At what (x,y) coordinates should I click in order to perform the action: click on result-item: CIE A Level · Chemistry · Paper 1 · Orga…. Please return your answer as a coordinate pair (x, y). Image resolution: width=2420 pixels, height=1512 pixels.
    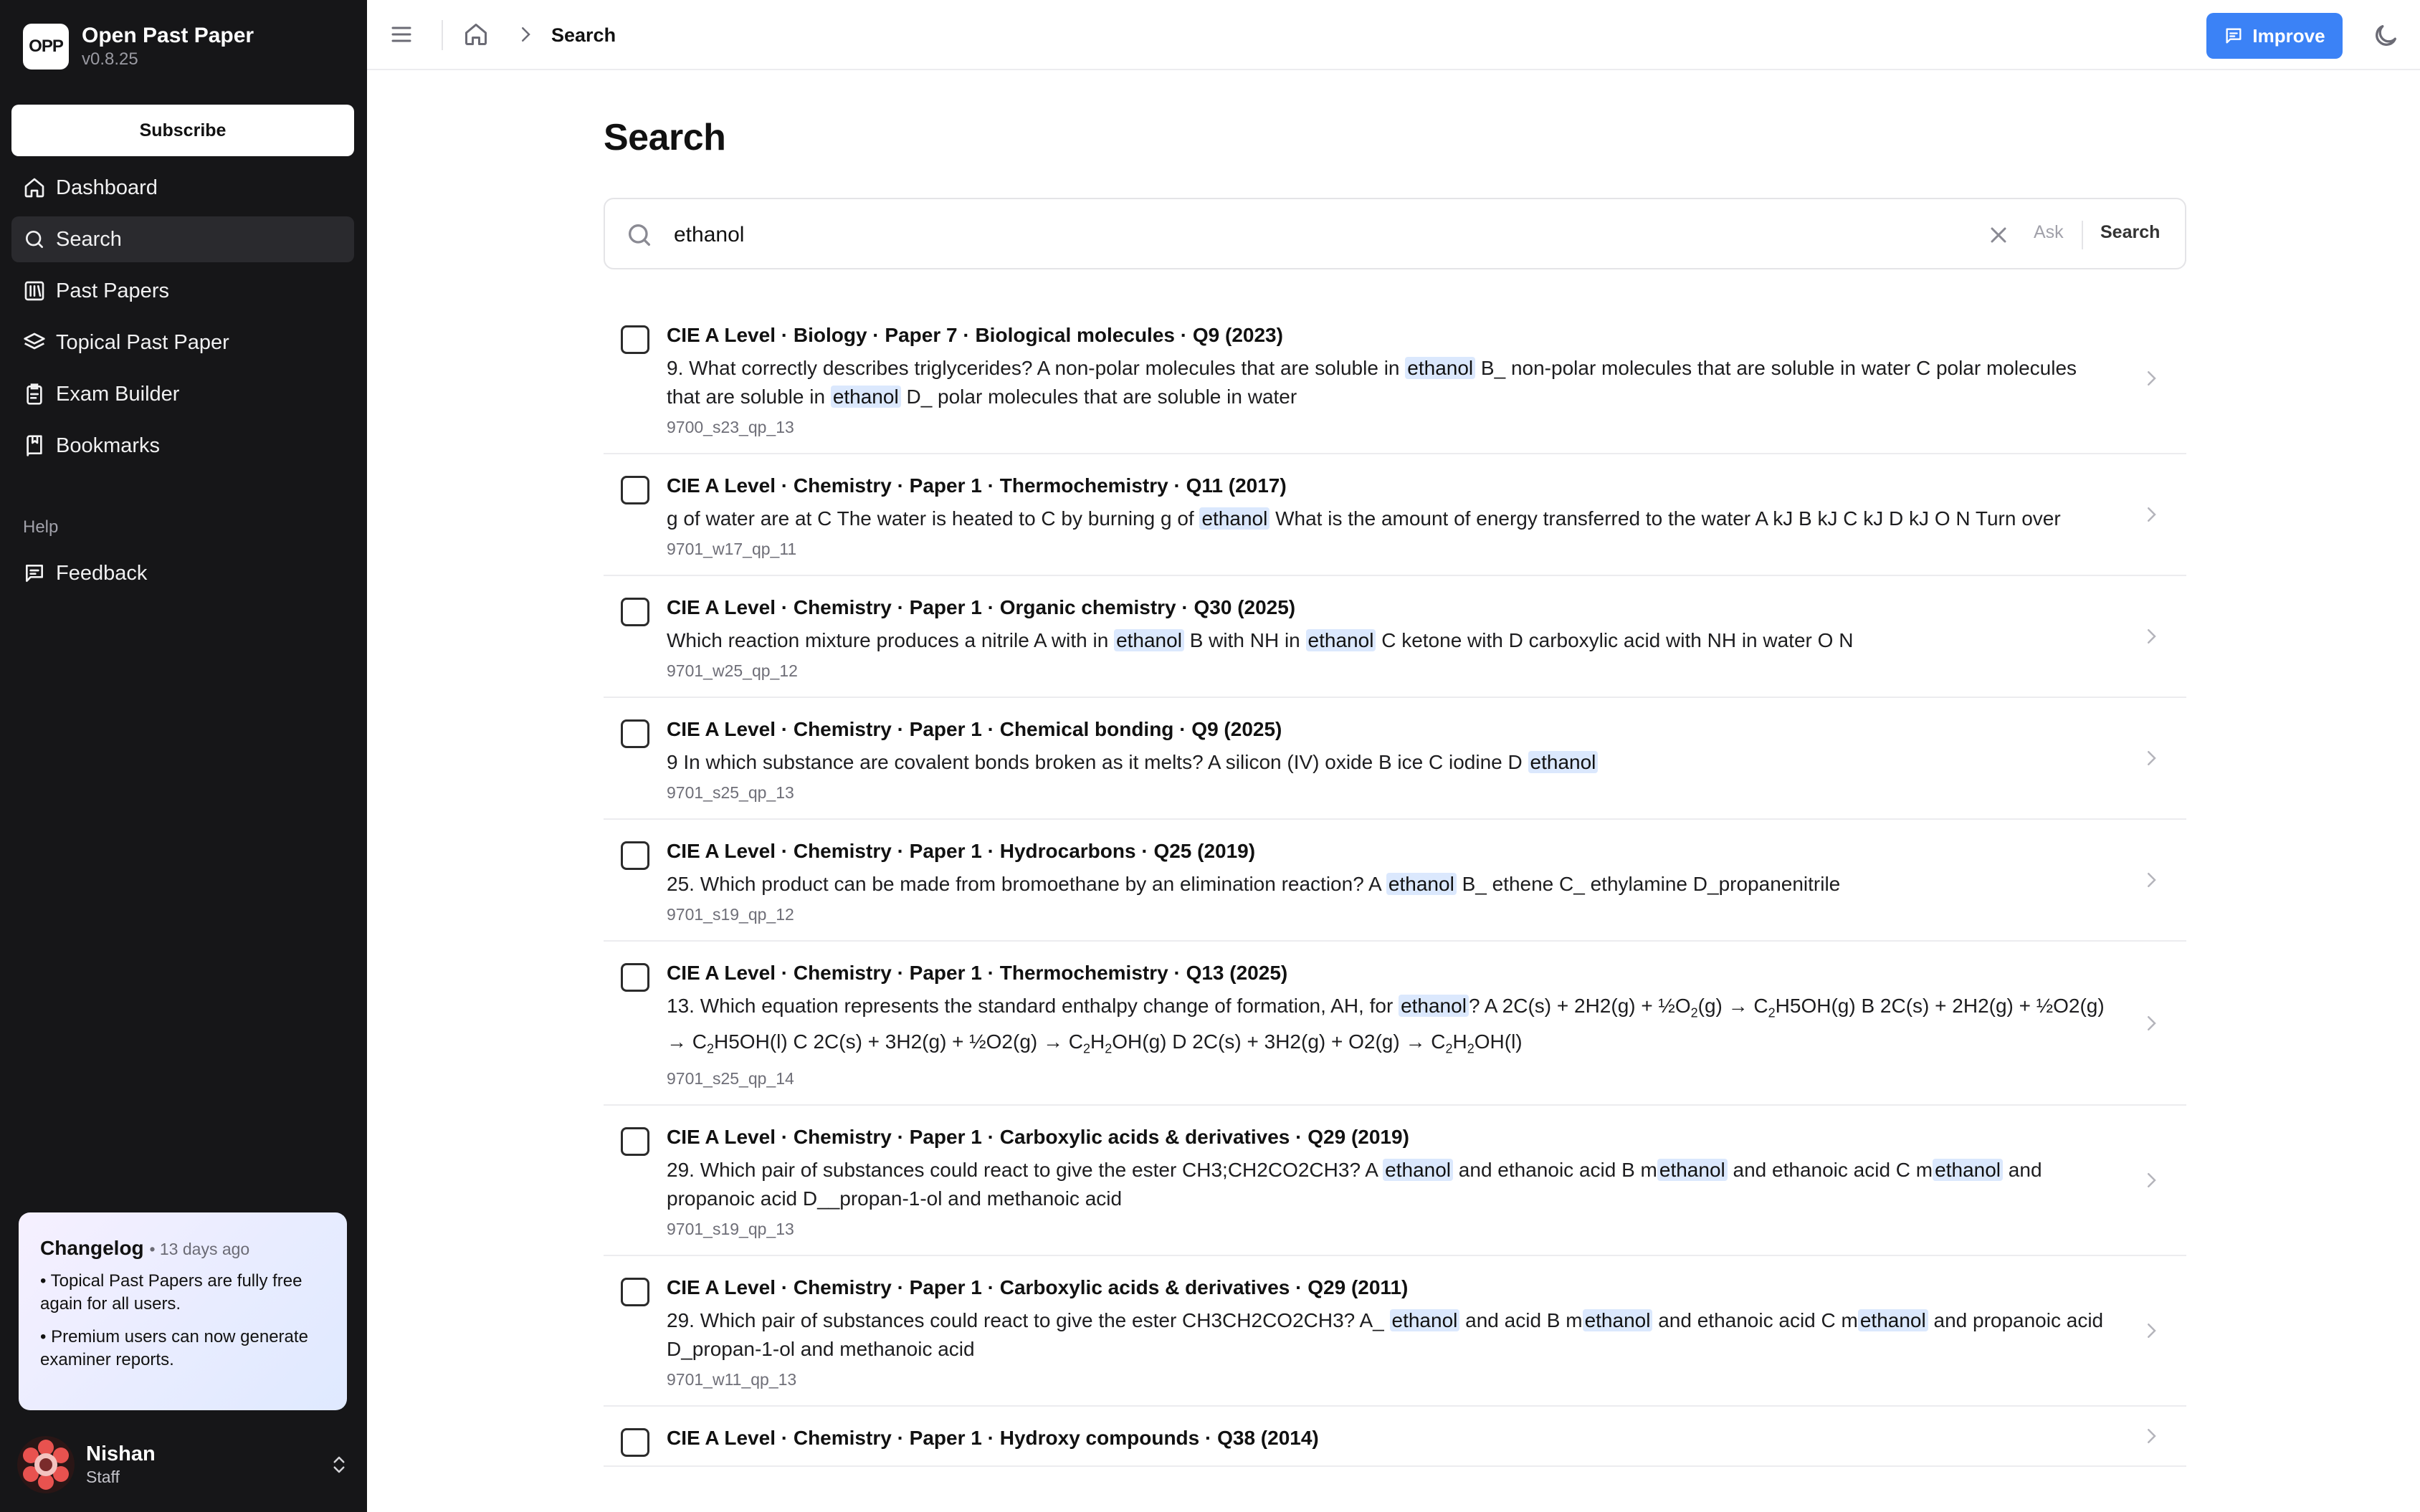
    Looking at the image, I should click on (1395, 637).